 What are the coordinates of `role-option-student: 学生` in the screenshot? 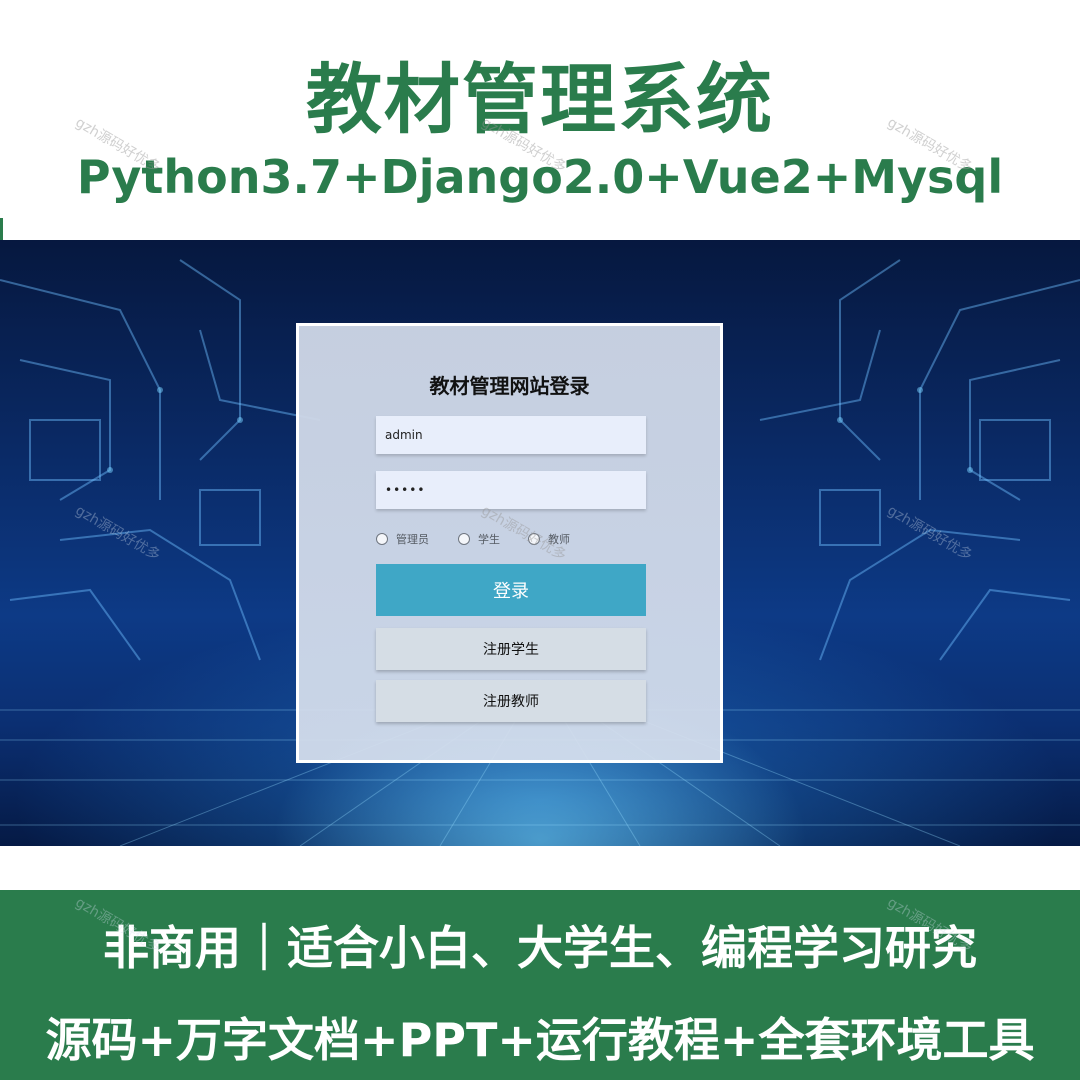 It's located at (479, 539).